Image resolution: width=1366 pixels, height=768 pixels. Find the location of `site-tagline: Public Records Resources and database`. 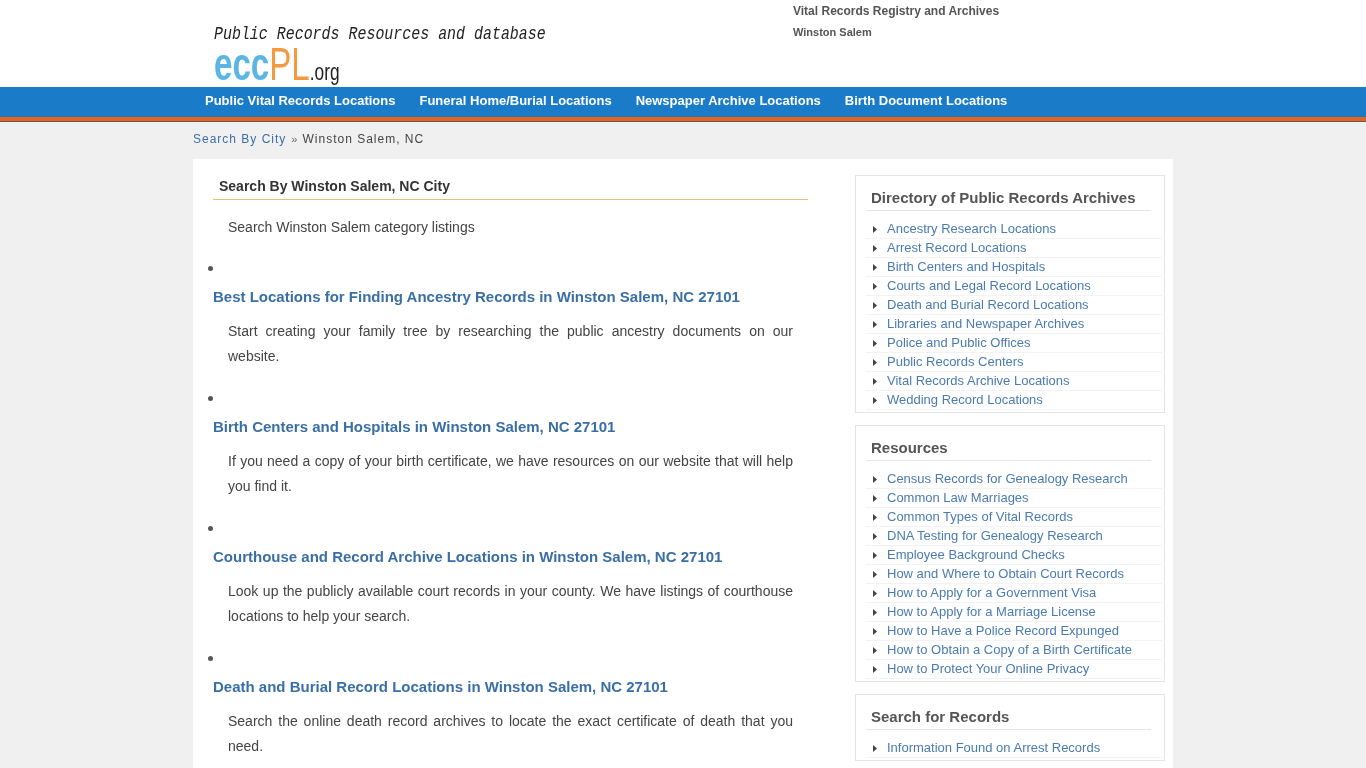

site-tagline: Public Records Resources and database is located at coordinates (380, 34).